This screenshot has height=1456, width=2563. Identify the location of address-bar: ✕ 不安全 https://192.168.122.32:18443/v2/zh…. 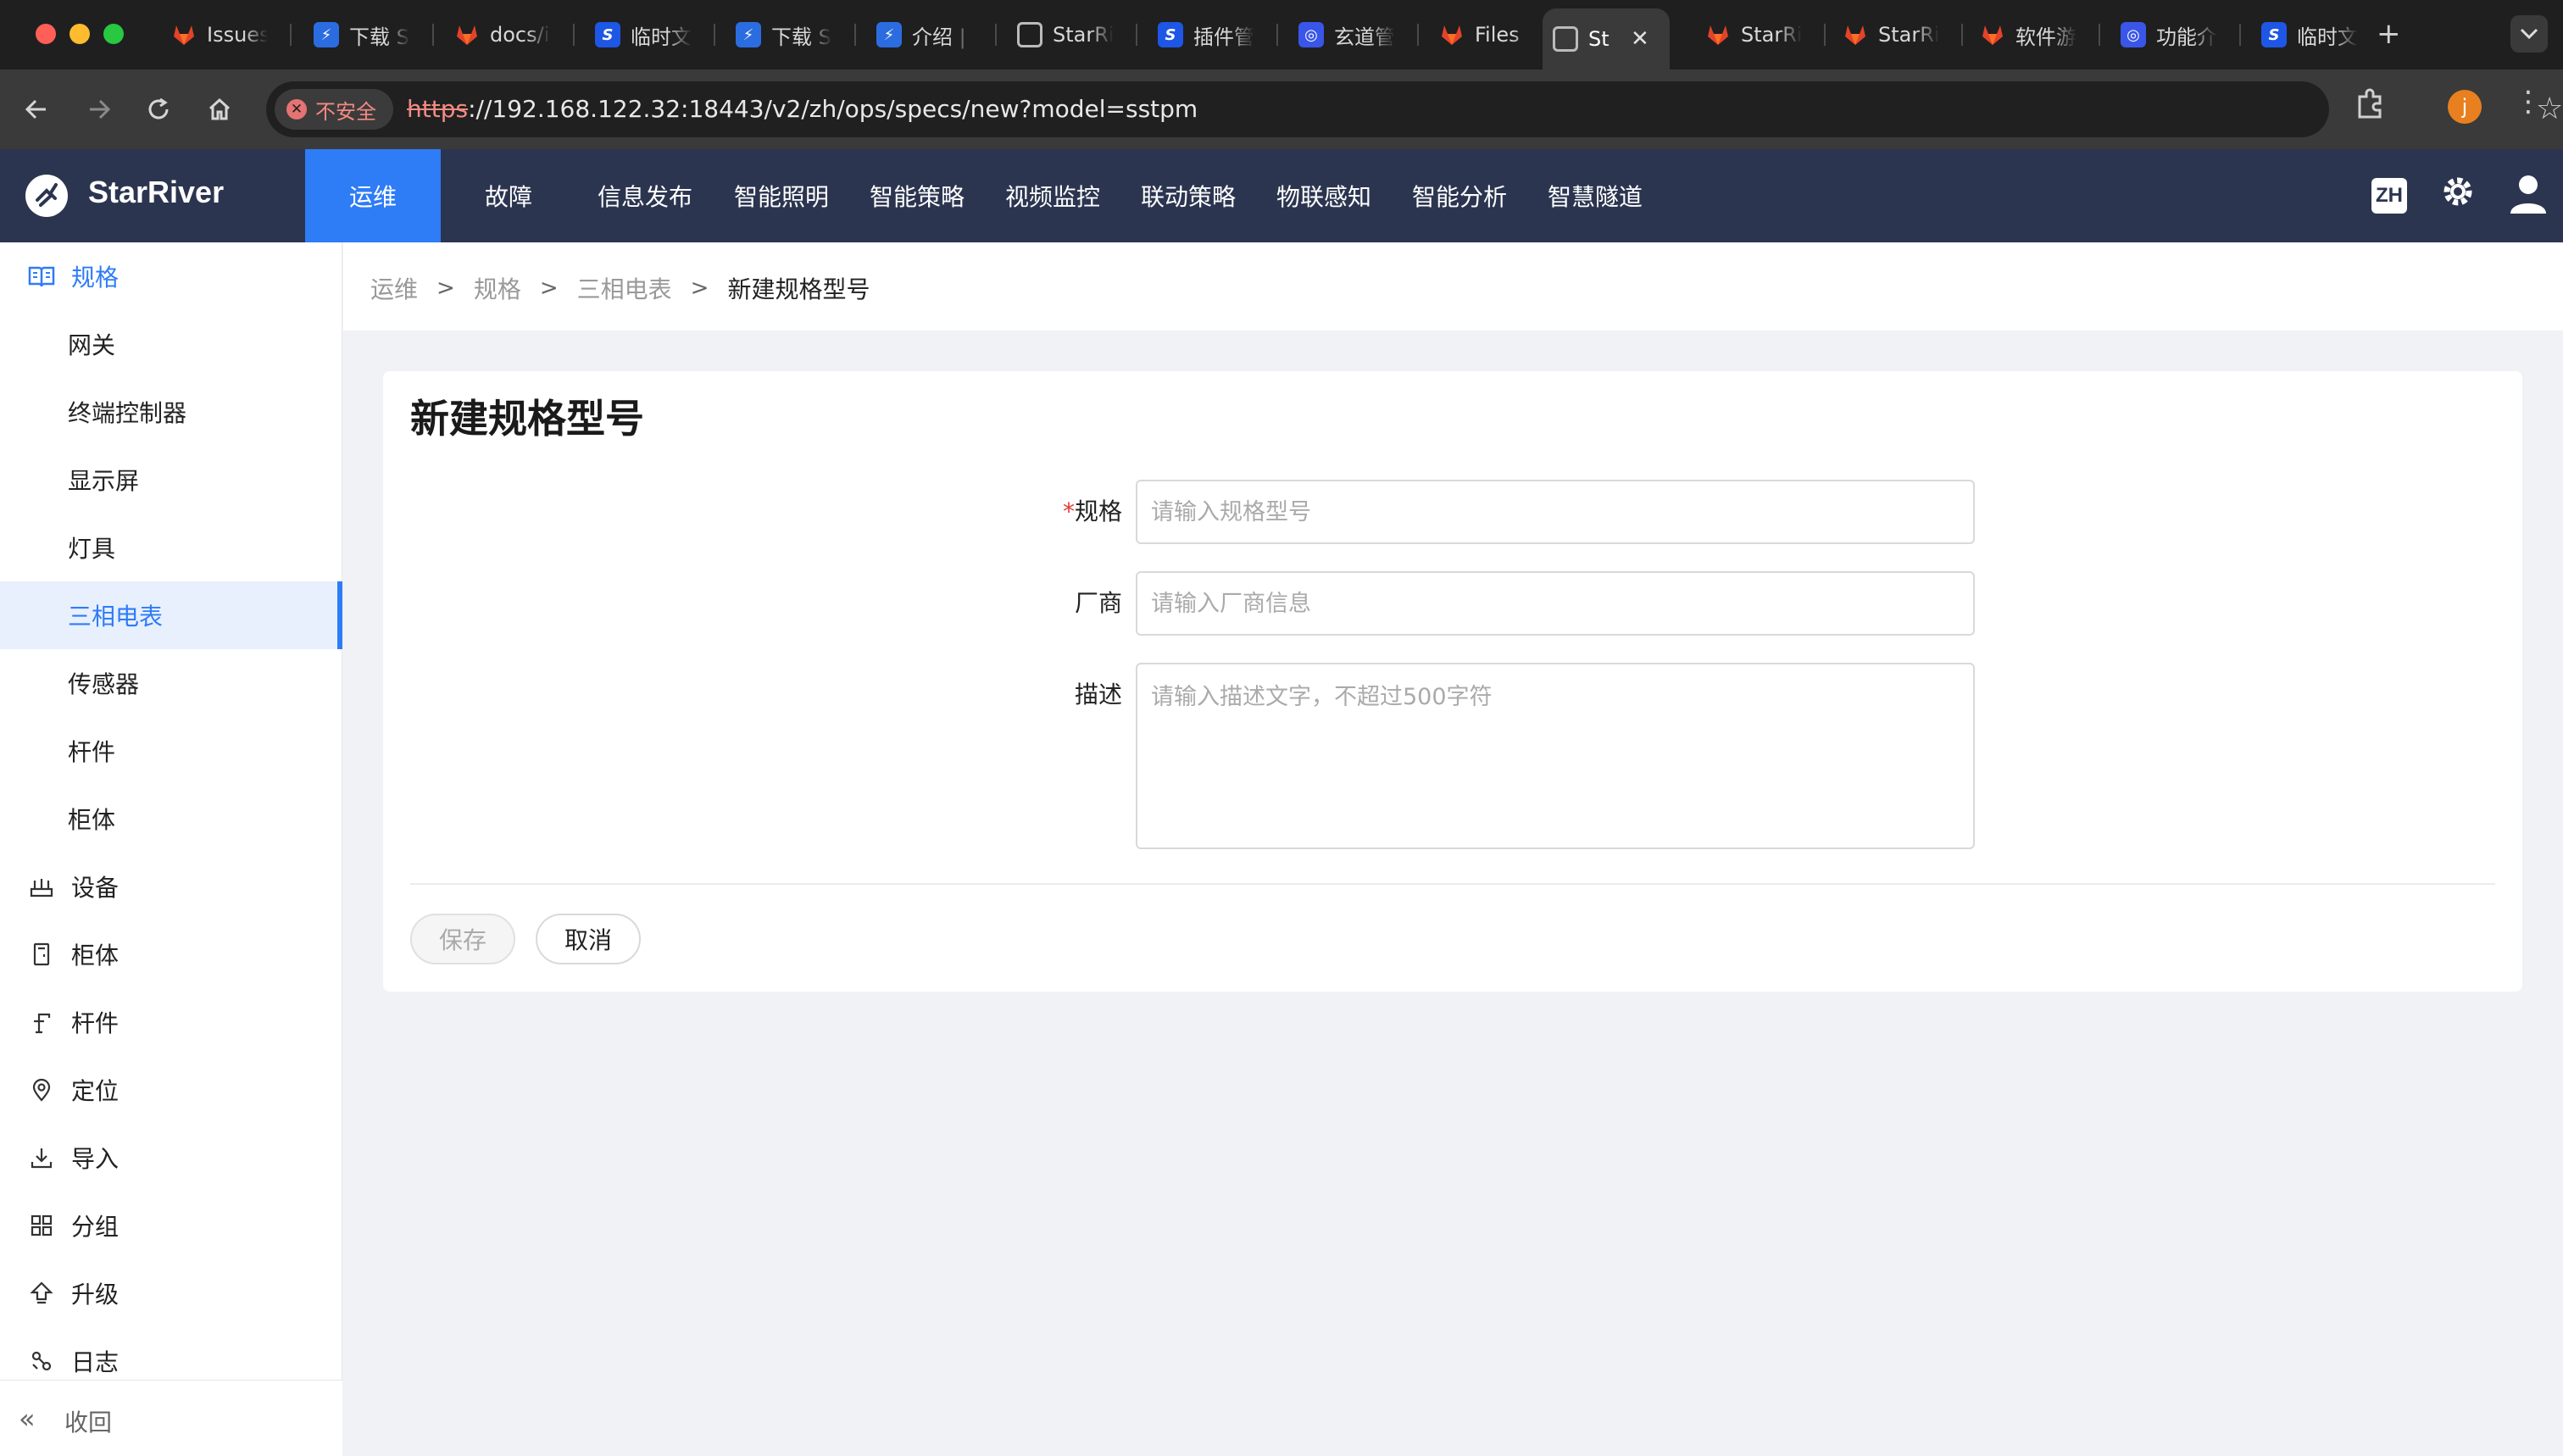
(1414, 109).